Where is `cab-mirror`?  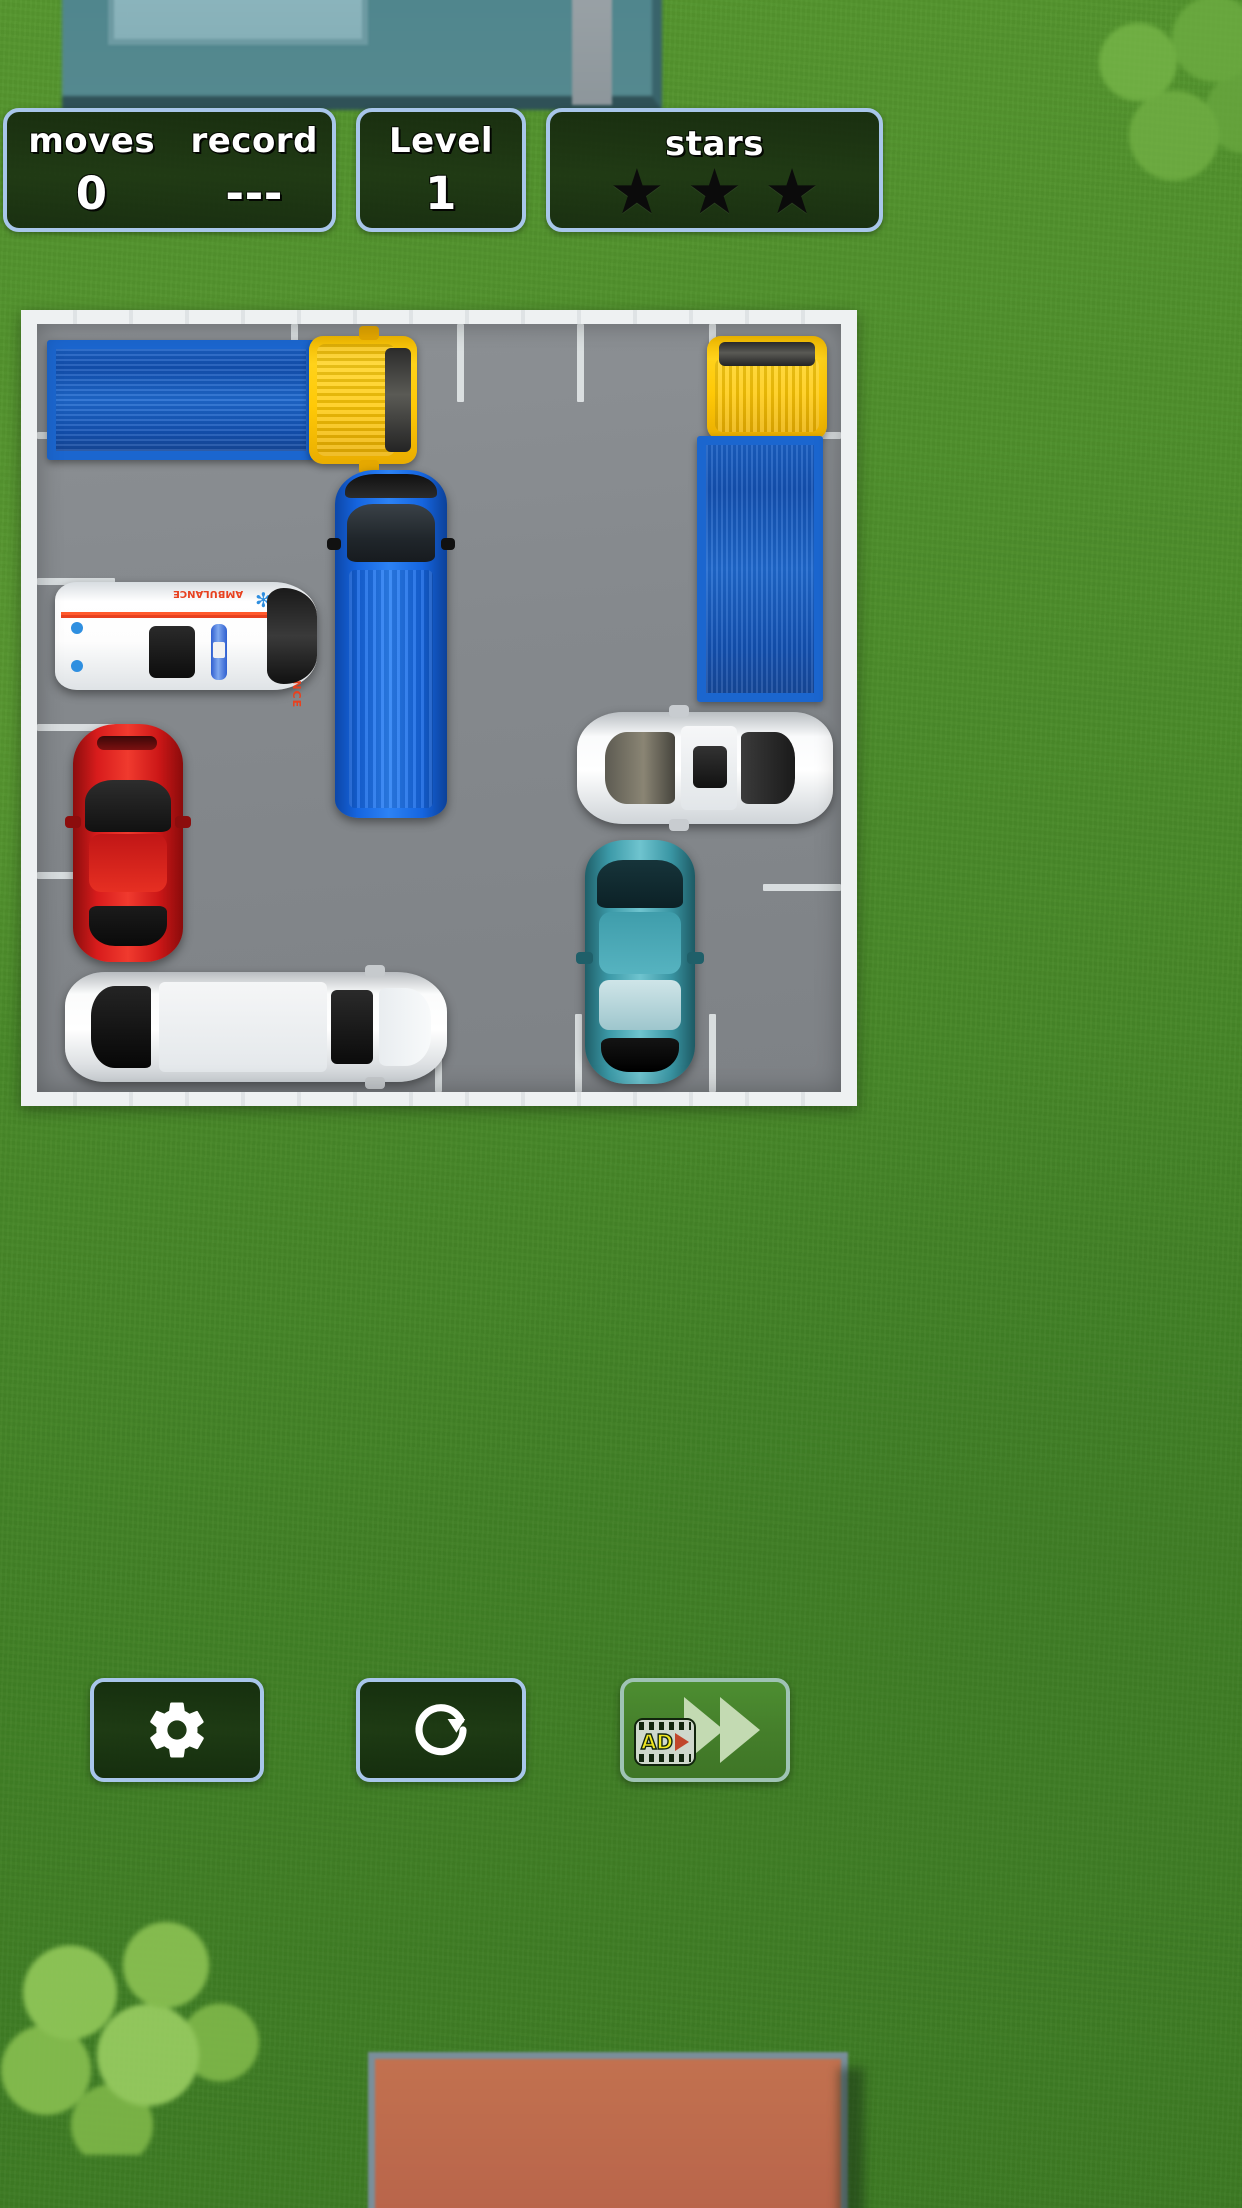 cab-mirror is located at coordinates (369, 333).